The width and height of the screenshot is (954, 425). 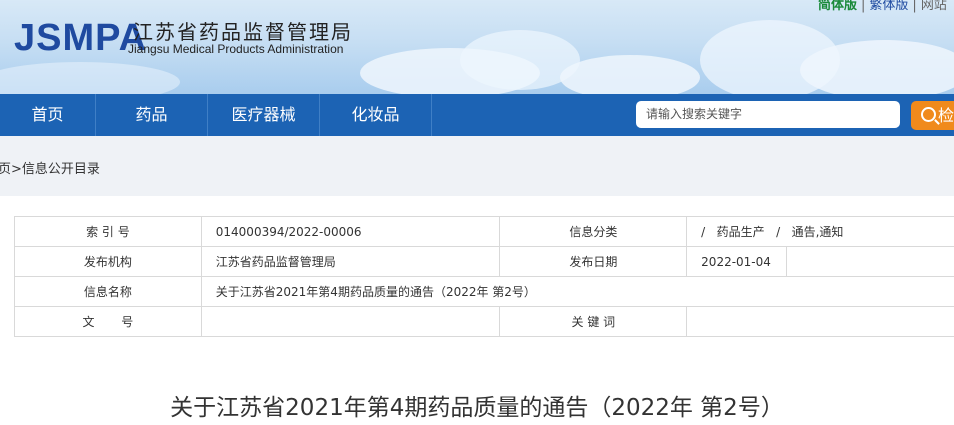 I want to click on date-label: 发布日期, so click(x=593, y=261).